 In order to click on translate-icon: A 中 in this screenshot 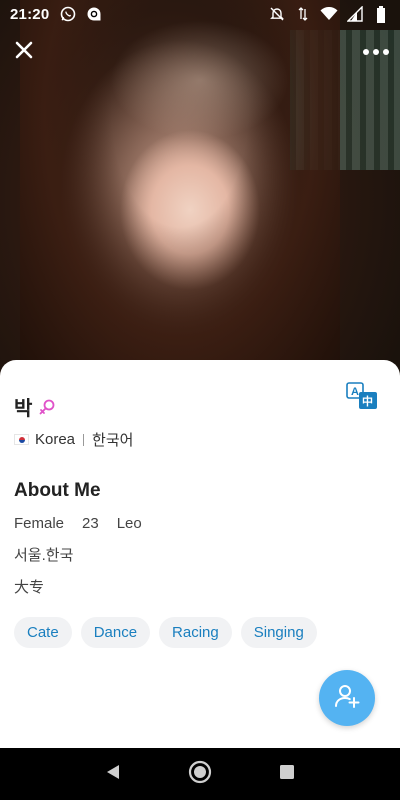, I will do `click(362, 398)`.